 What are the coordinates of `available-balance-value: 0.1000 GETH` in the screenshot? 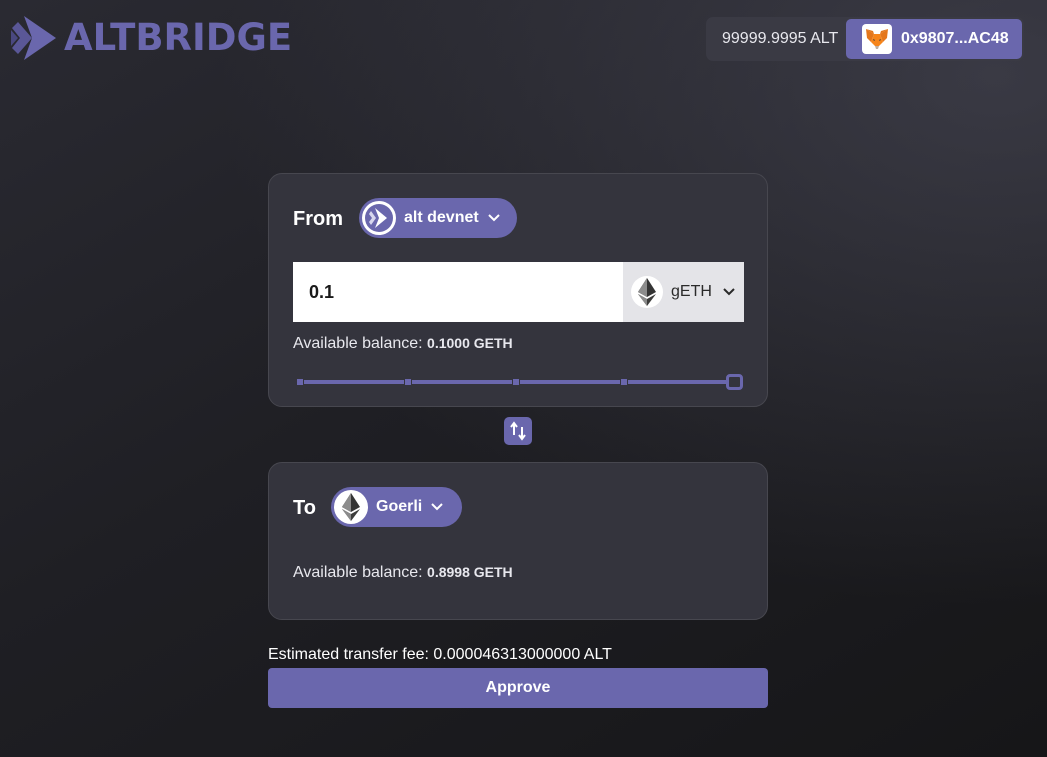 It's located at (470, 343).